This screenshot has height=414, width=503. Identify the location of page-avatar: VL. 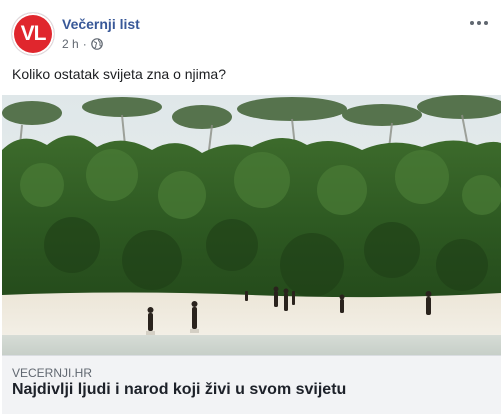
(33, 34).